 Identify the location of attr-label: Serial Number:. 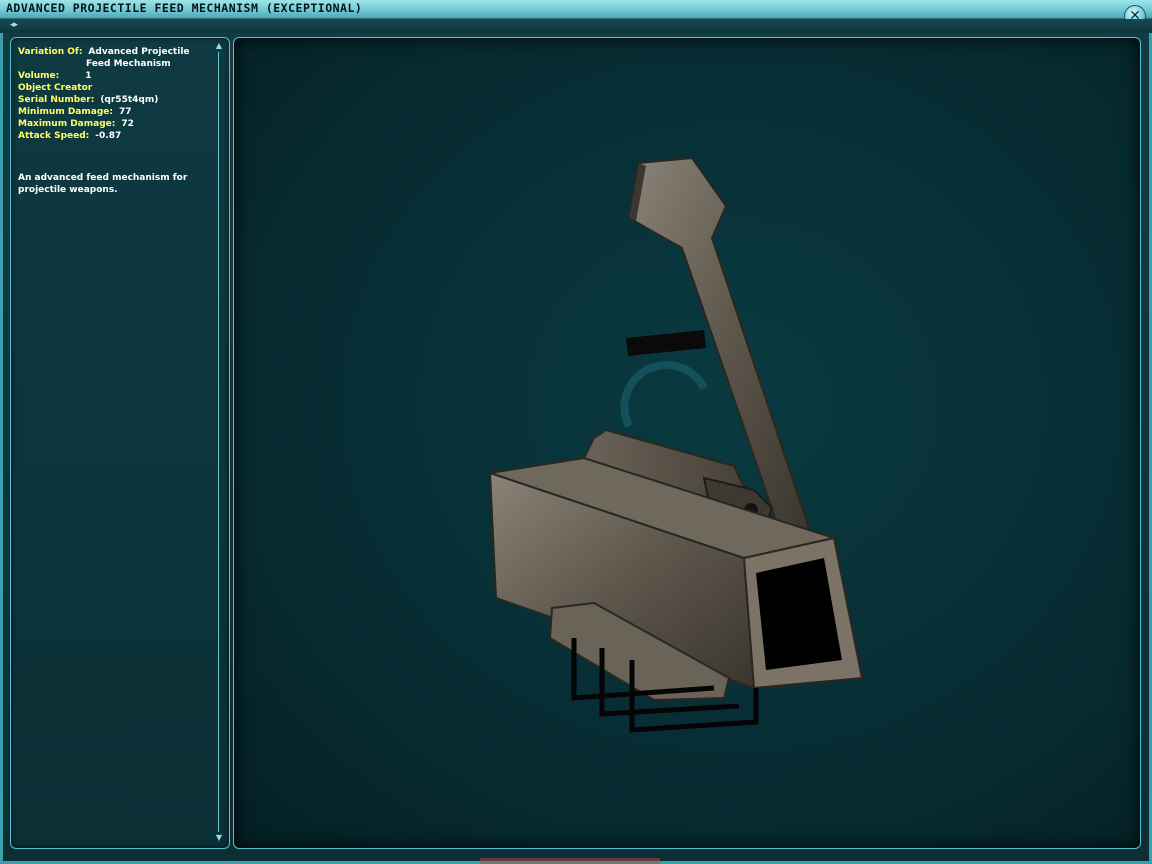
(56, 100).